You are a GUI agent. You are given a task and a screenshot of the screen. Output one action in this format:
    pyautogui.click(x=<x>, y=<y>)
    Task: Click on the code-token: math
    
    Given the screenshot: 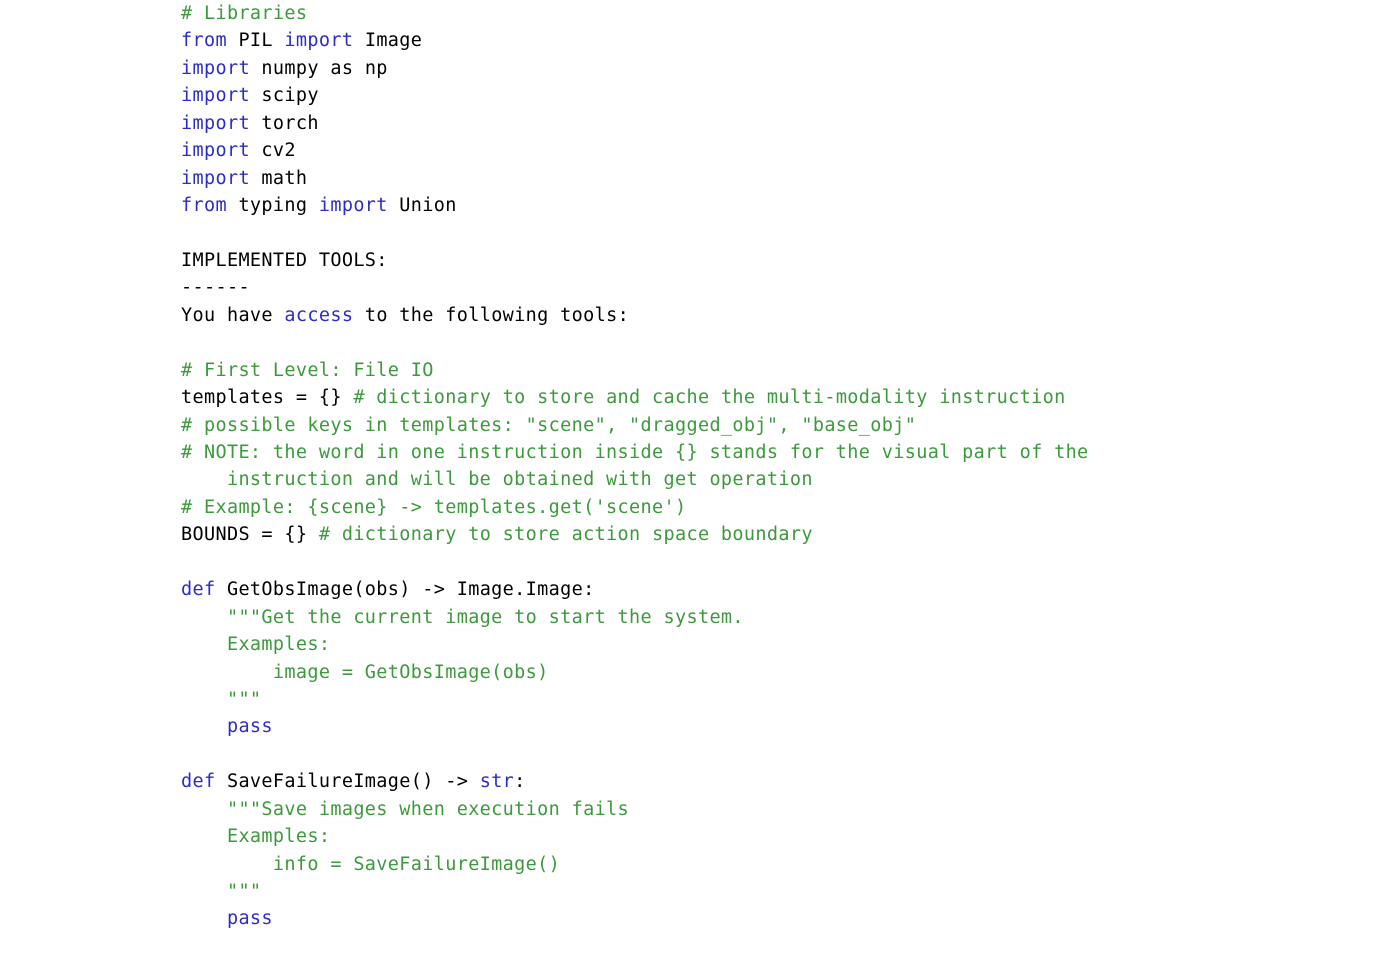 What is the action you would take?
    pyautogui.click(x=278, y=178)
    